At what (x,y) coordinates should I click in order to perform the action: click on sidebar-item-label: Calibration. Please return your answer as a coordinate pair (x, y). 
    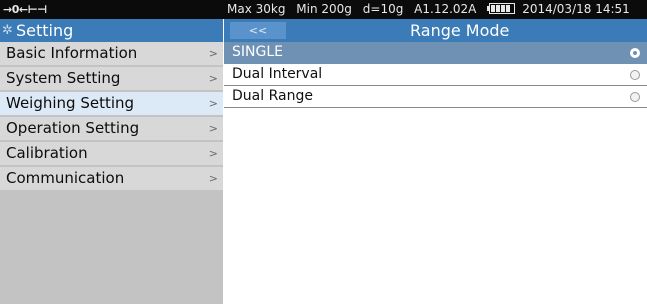
    Looking at the image, I should click on (47, 153).